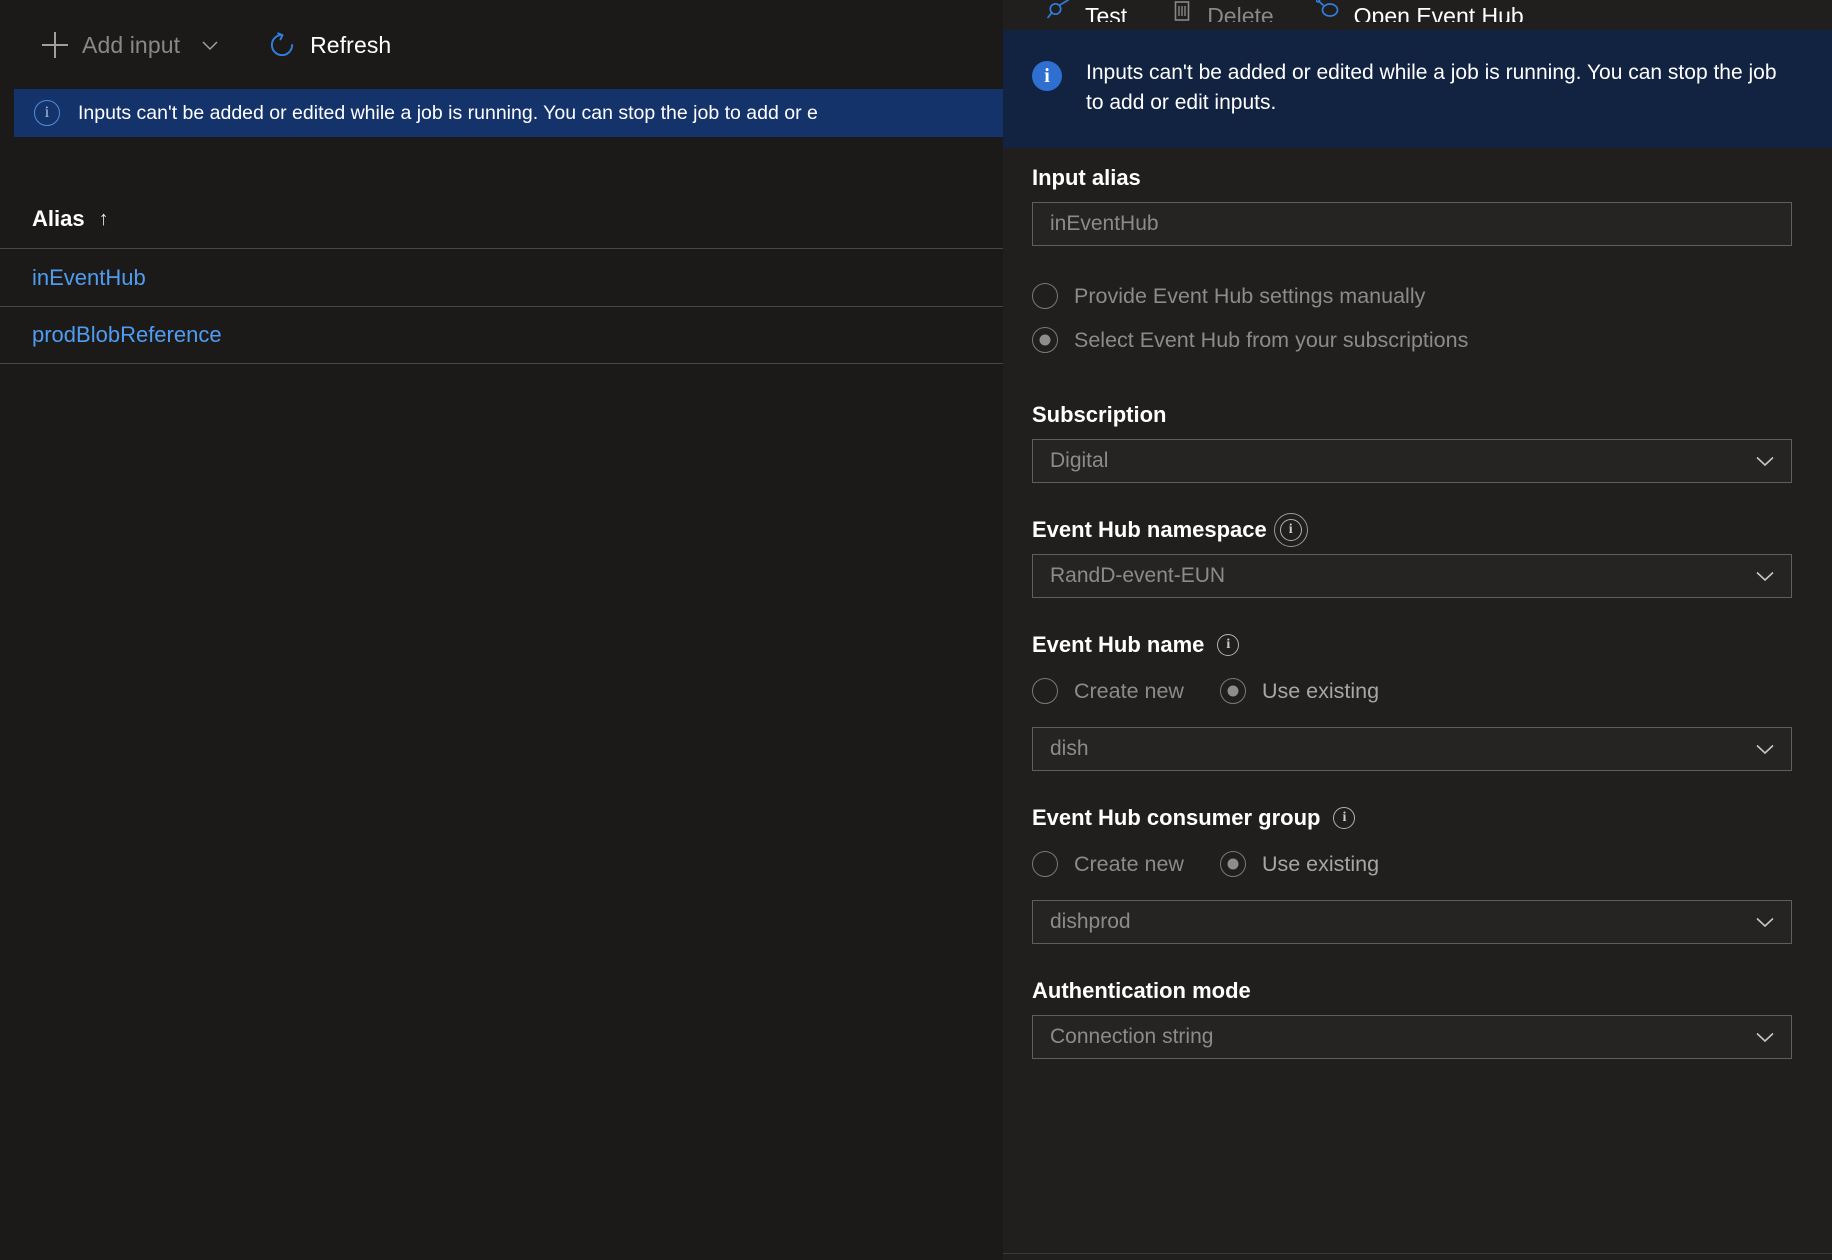 This screenshot has width=1832, height=1260. What do you see at coordinates (1412, 922) in the screenshot?
I see `consumer-group-dropdown: dishprod` at bounding box center [1412, 922].